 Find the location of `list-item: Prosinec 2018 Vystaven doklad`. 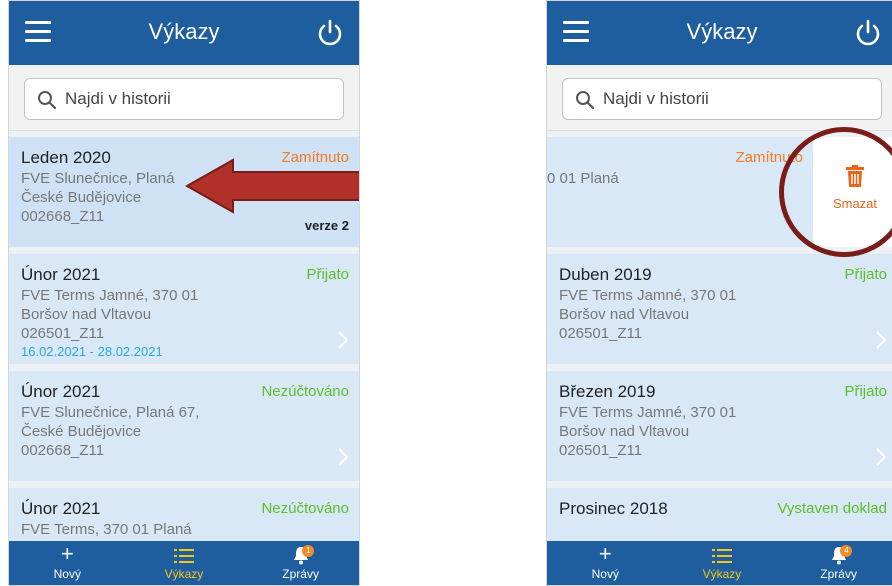

list-item: Prosinec 2018 Vystaven doklad is located at coordinates (719, 514).